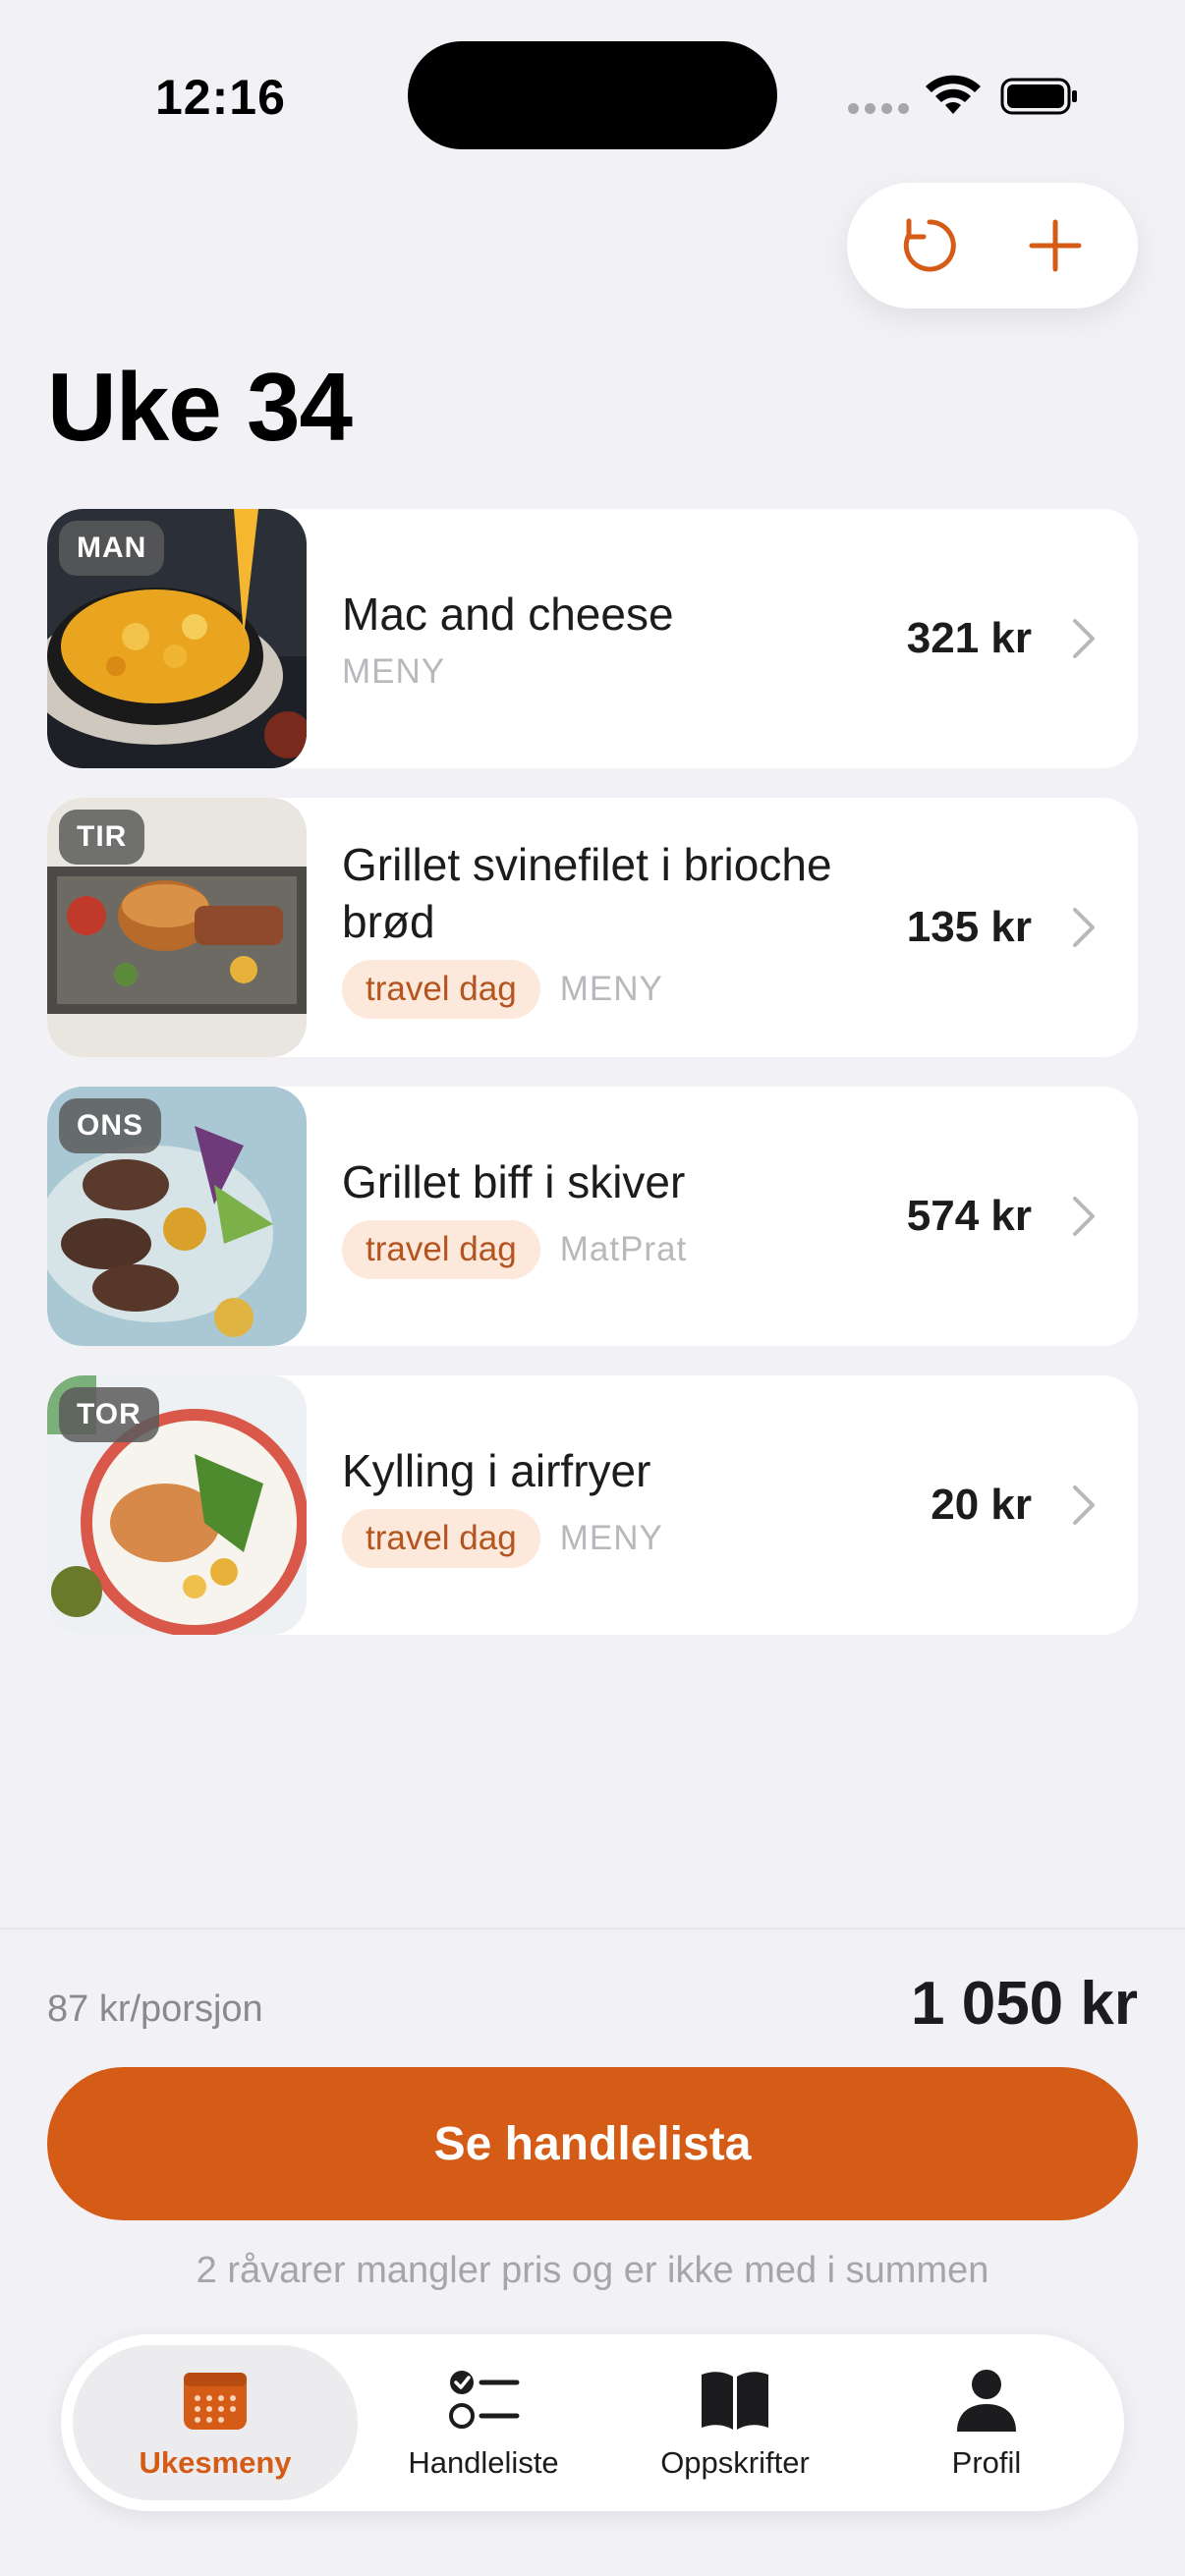  What do you see at coordinates (587, 893) in the screenshot?
I see `meal-title: Grillet svinefilet i brioche brød` at bounding box center [587, 893].